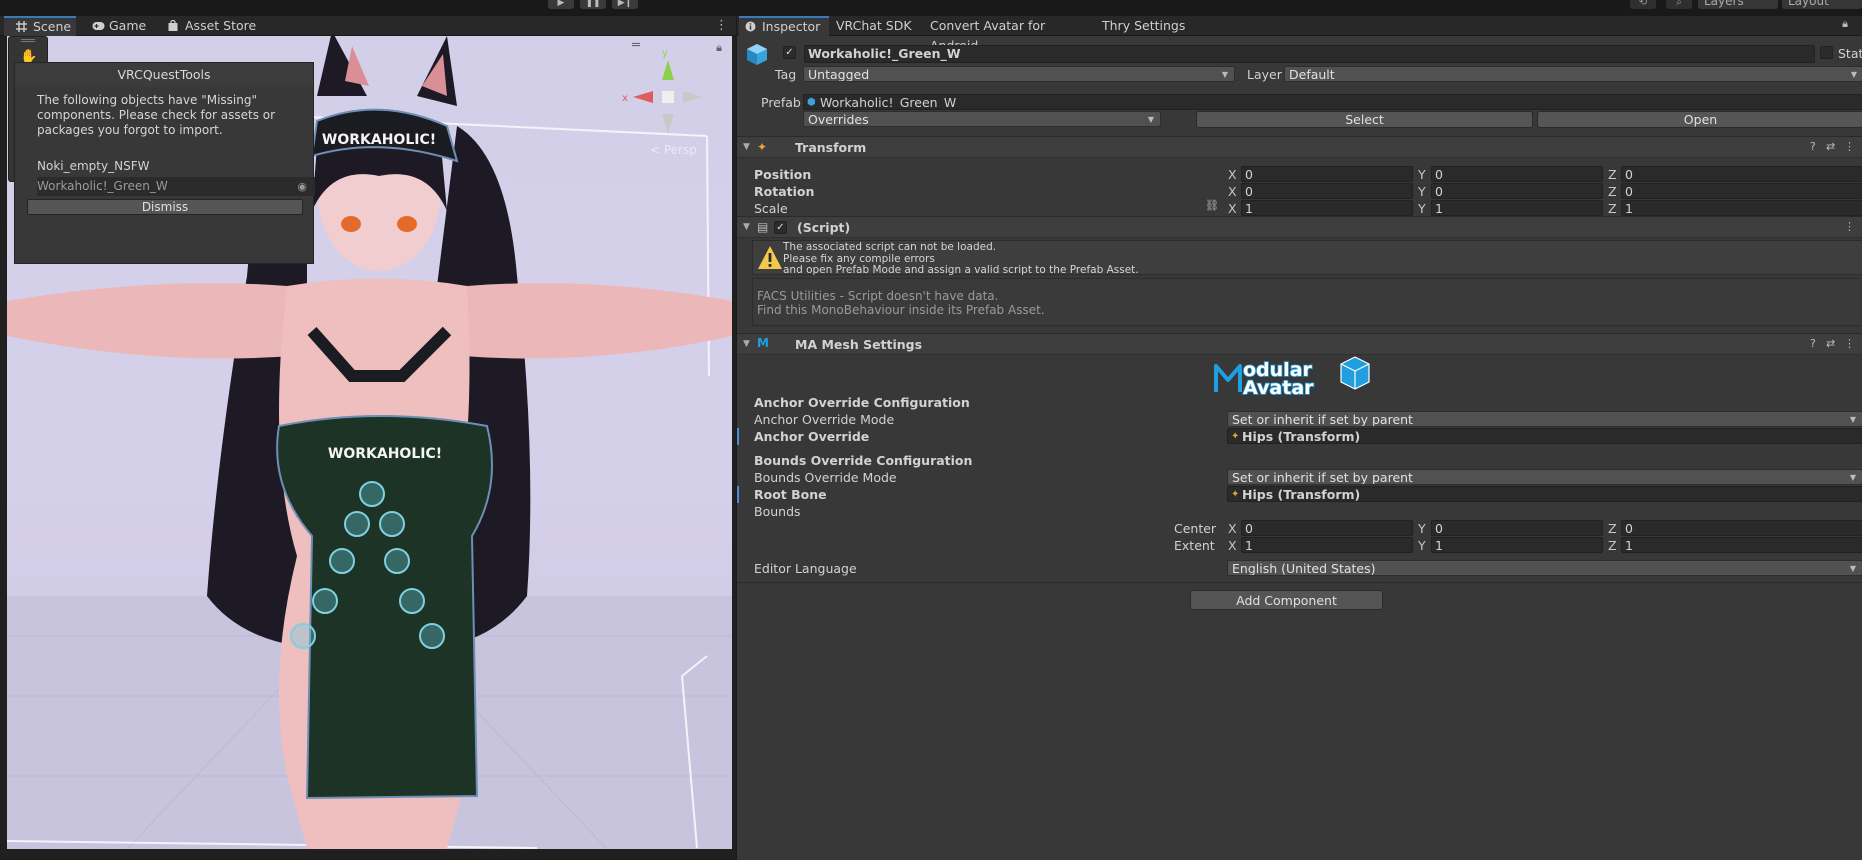  Describe the element at coordinates (780, 227) in the screenshot. I see `script-enabled-checkbox: ✓` at that location.